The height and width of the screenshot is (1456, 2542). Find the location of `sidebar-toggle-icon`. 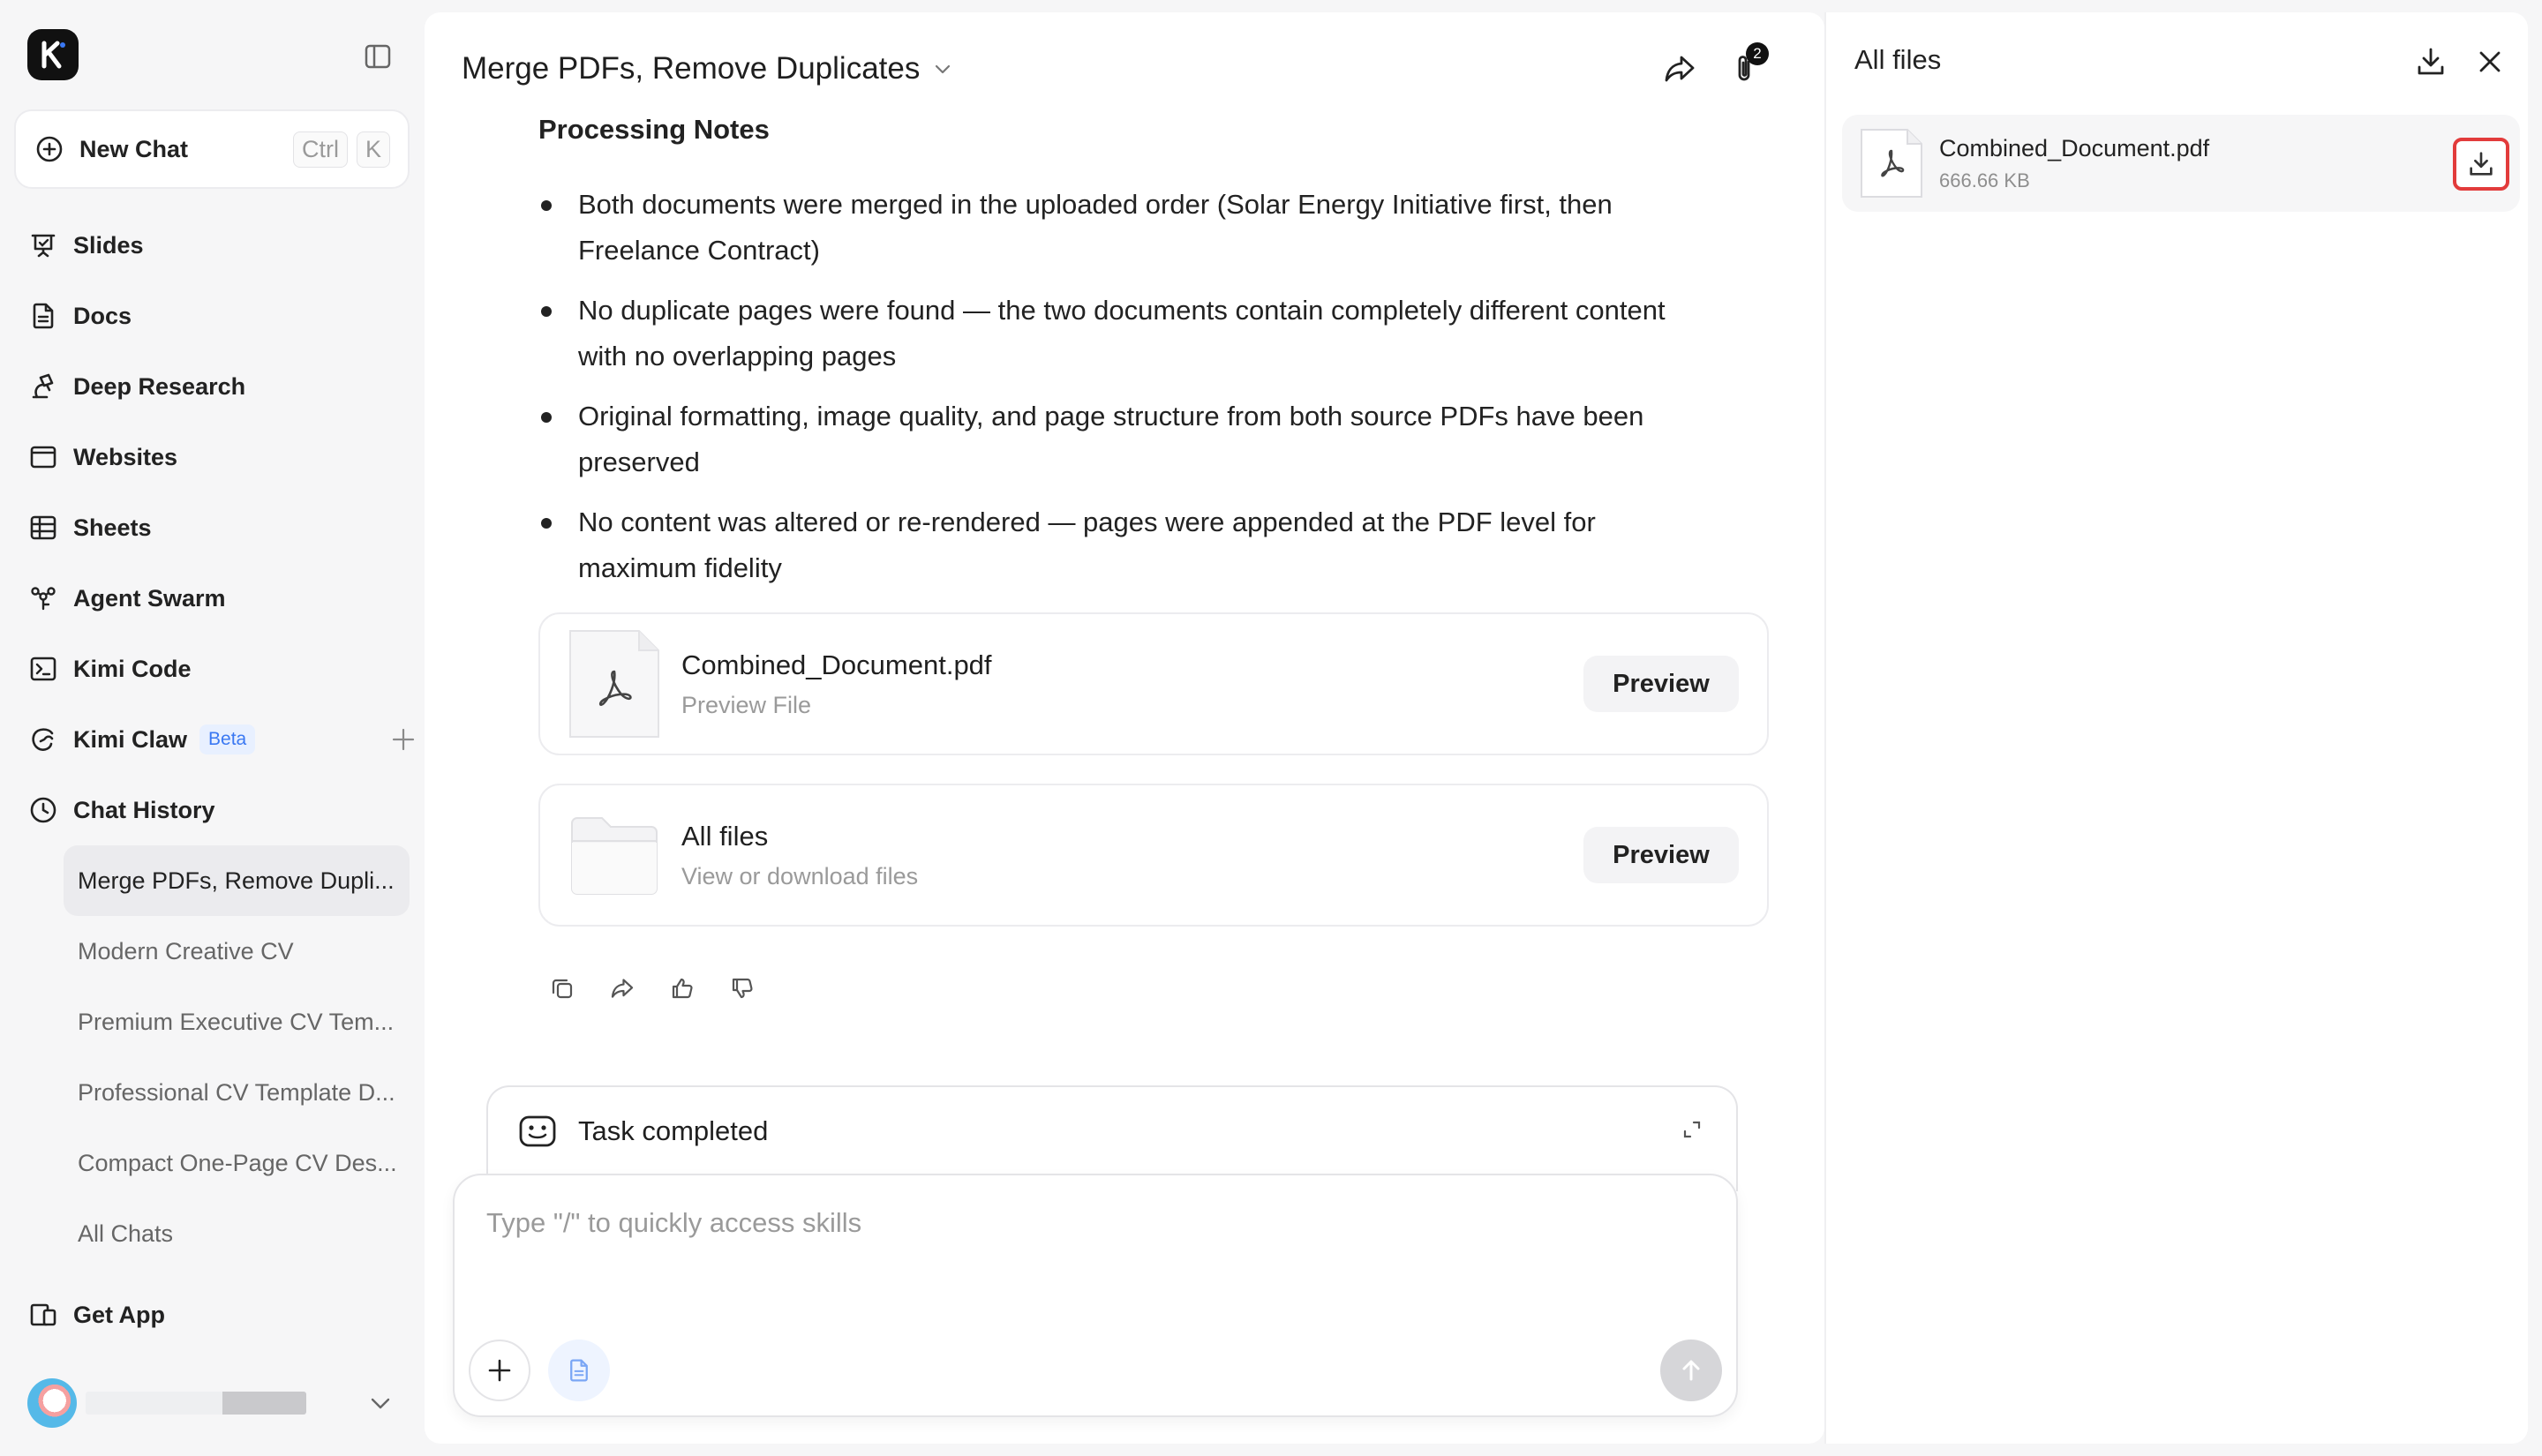

sidebar-toggle-icon is located at coordinates (378, 56).